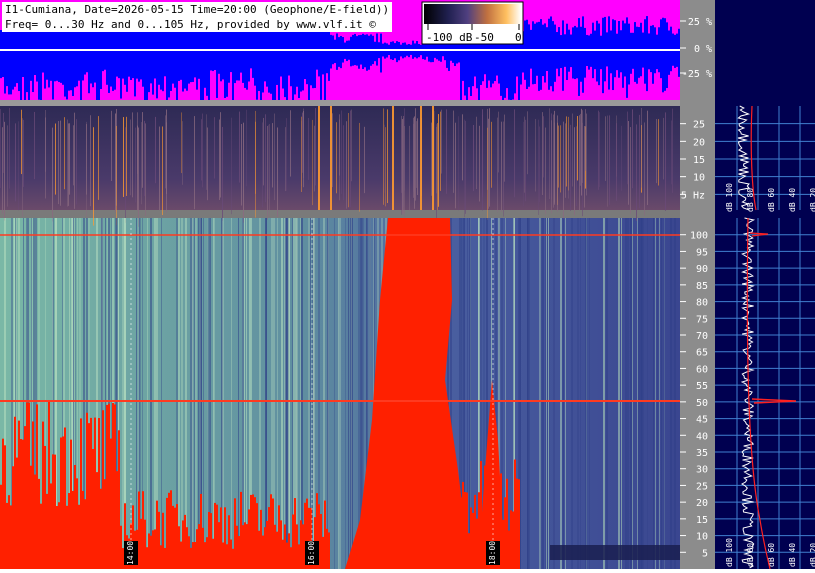 The height and width of the screenshot is (573, 815). Describe the element at coordinates (421, 158) in the screenshot. I see `low-spectrogram-burst` at that location.